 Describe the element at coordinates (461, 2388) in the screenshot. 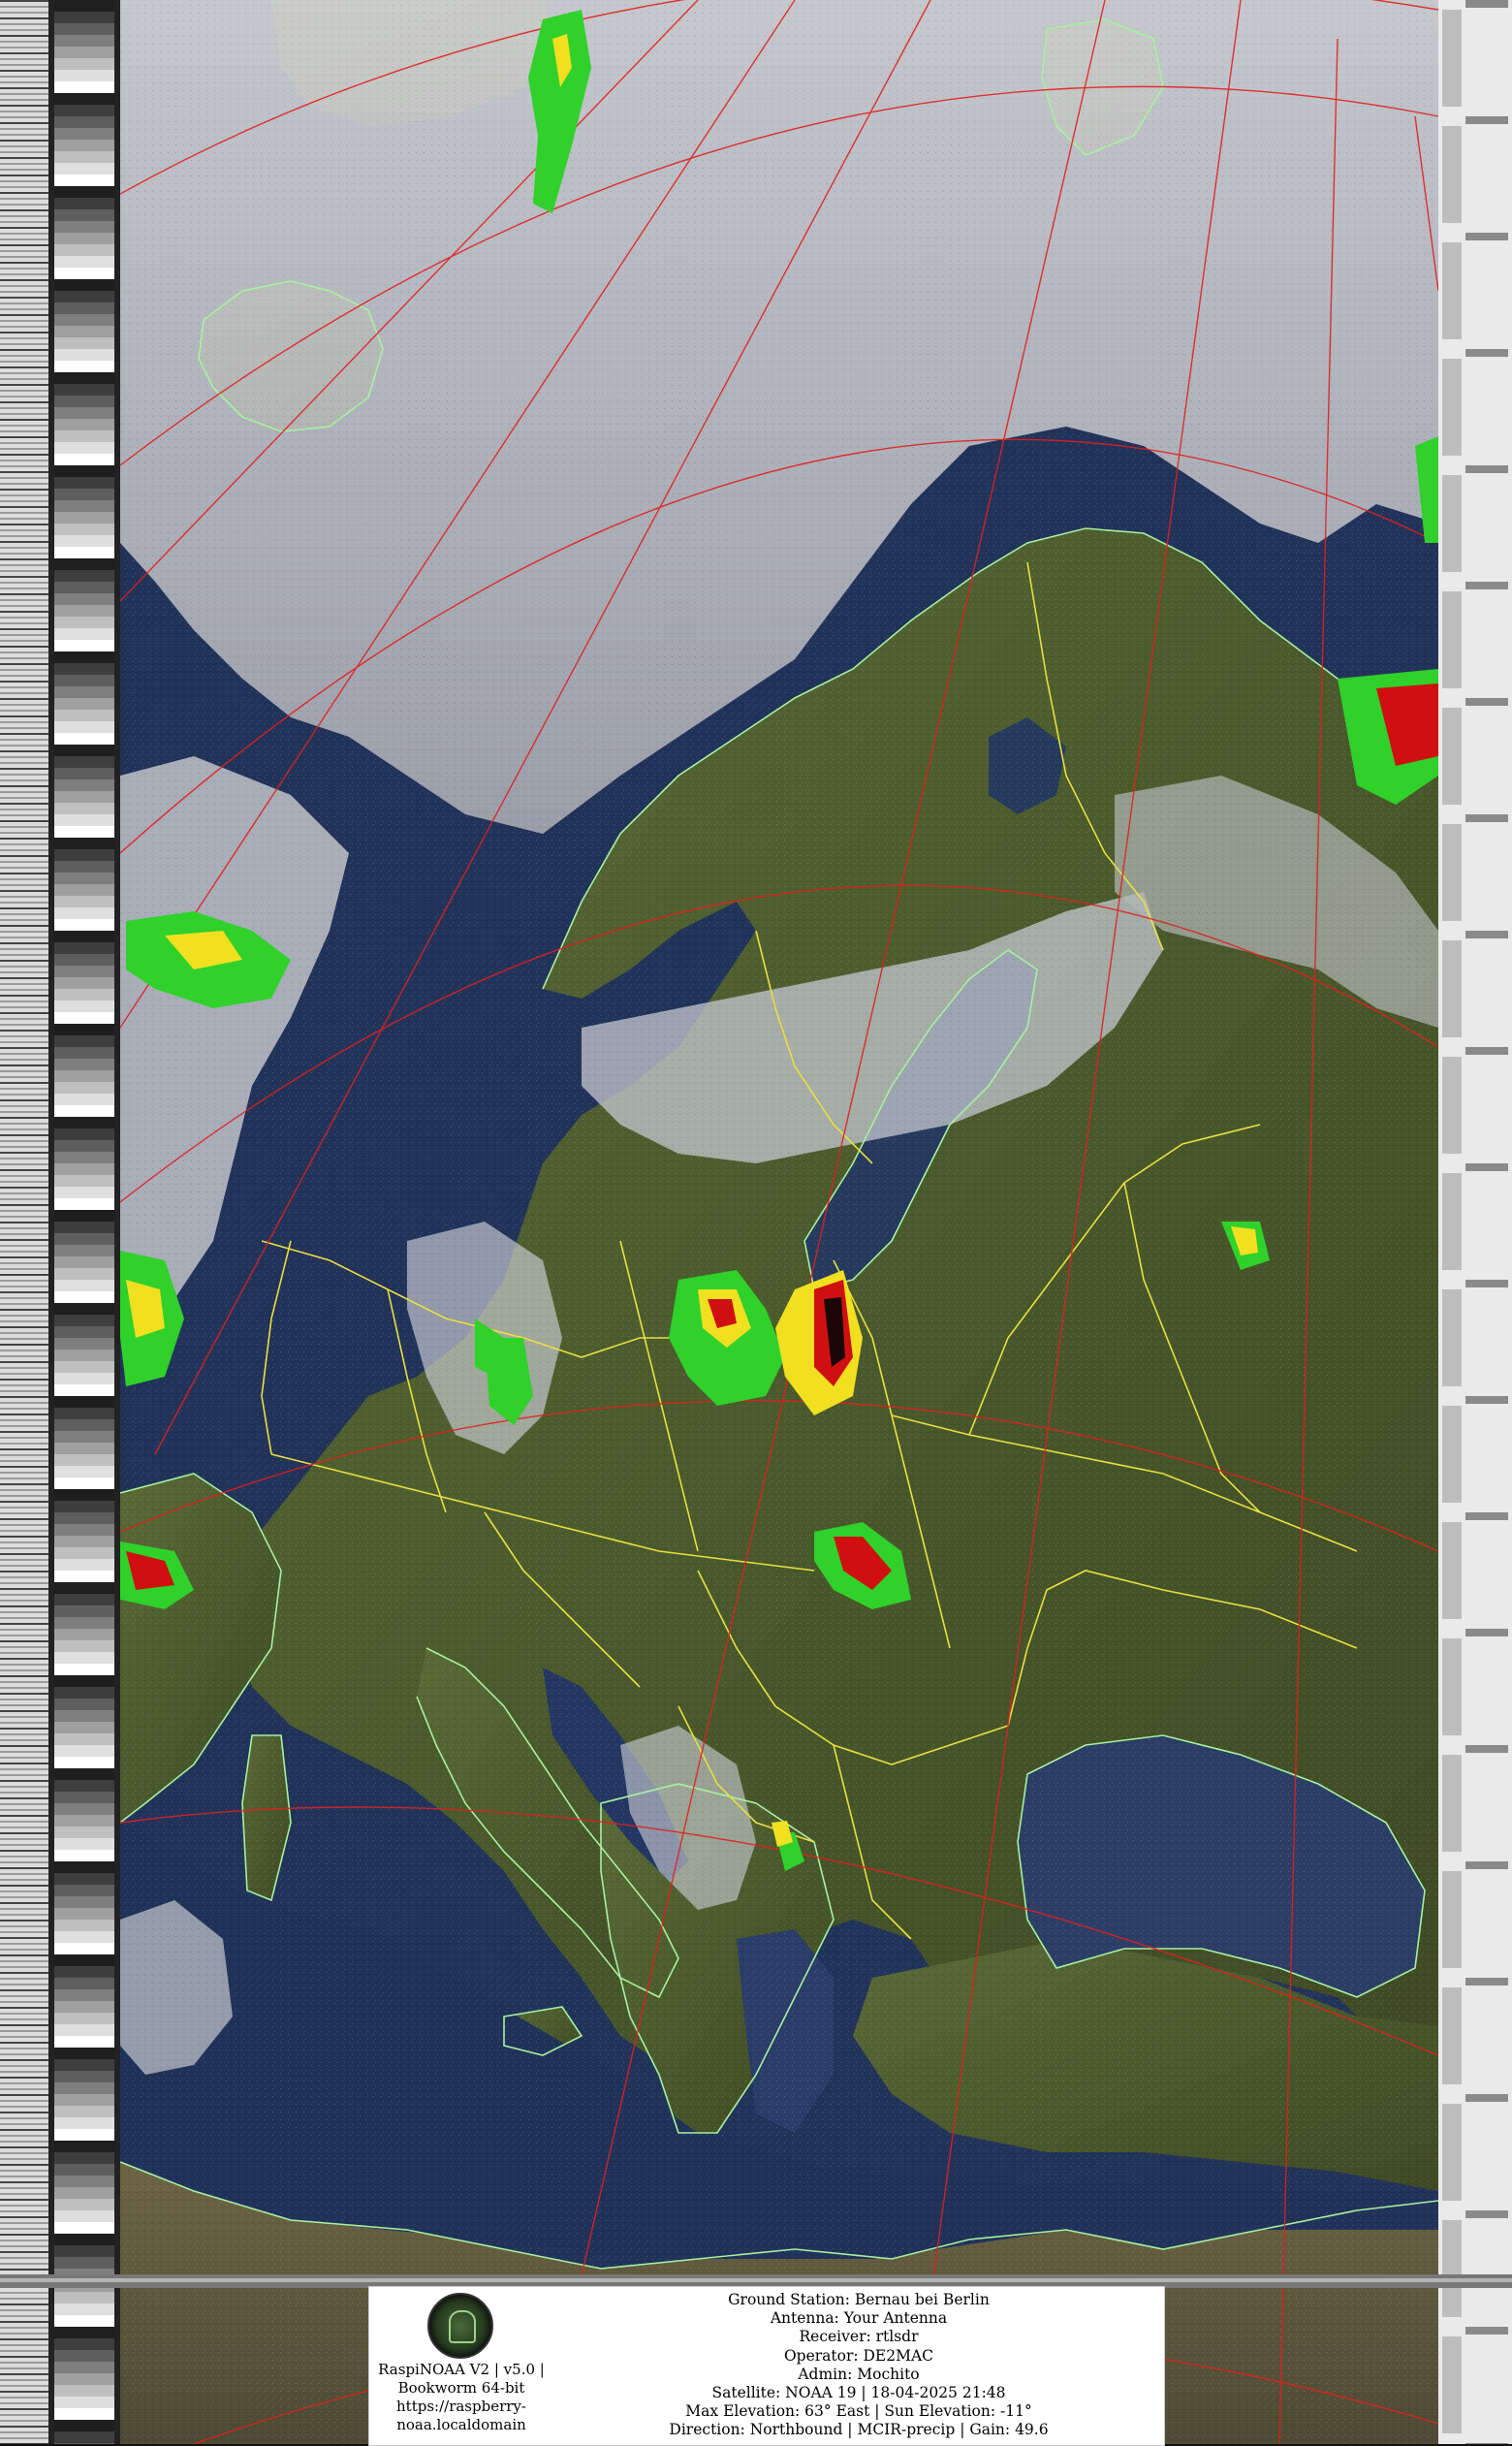

I see `caption-line: Bookworm 64-bit` at that location.